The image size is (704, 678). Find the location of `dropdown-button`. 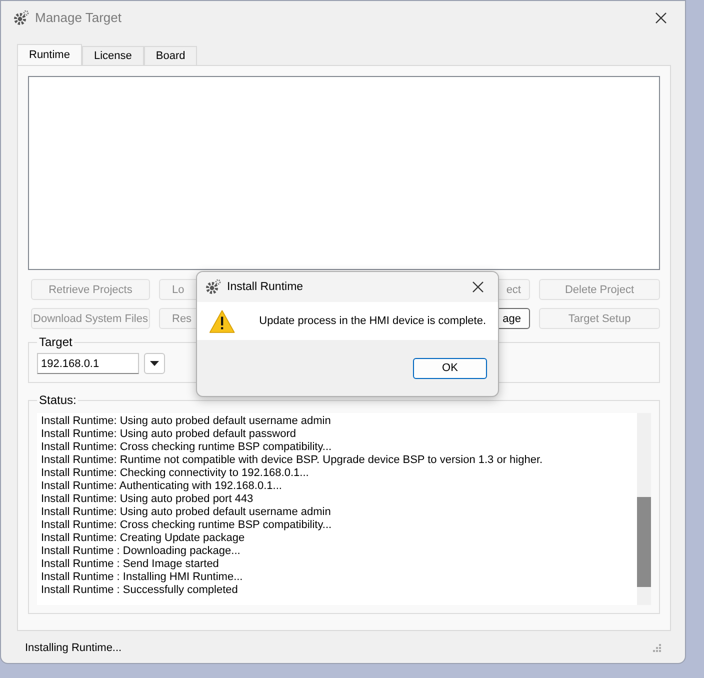

dropdown-button is located at coordinates (154, 363).